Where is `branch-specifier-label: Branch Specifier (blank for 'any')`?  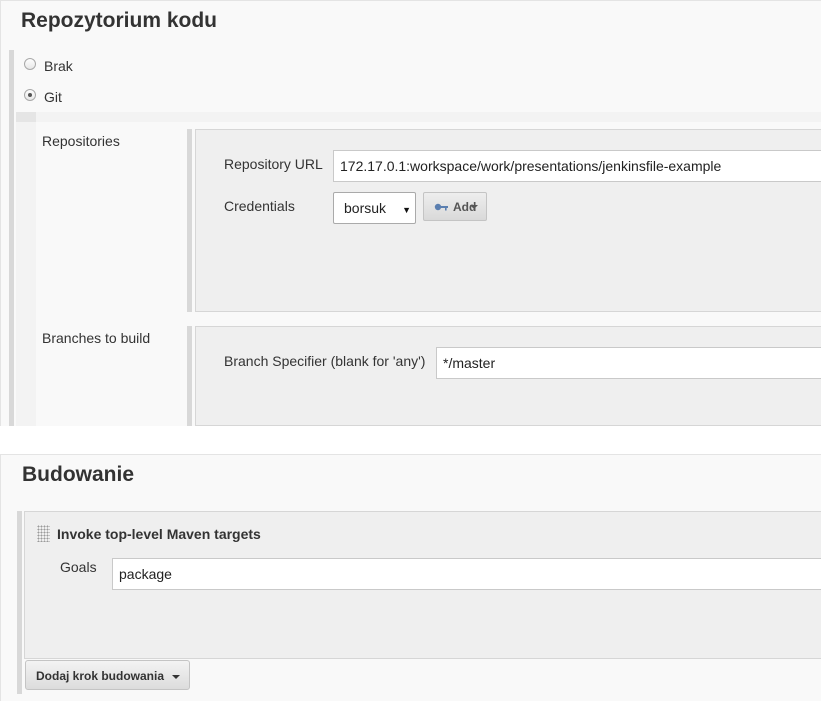 branch-specifier-label: Branch Specifier (blank for 'any') is located at coordinates (325, 361).